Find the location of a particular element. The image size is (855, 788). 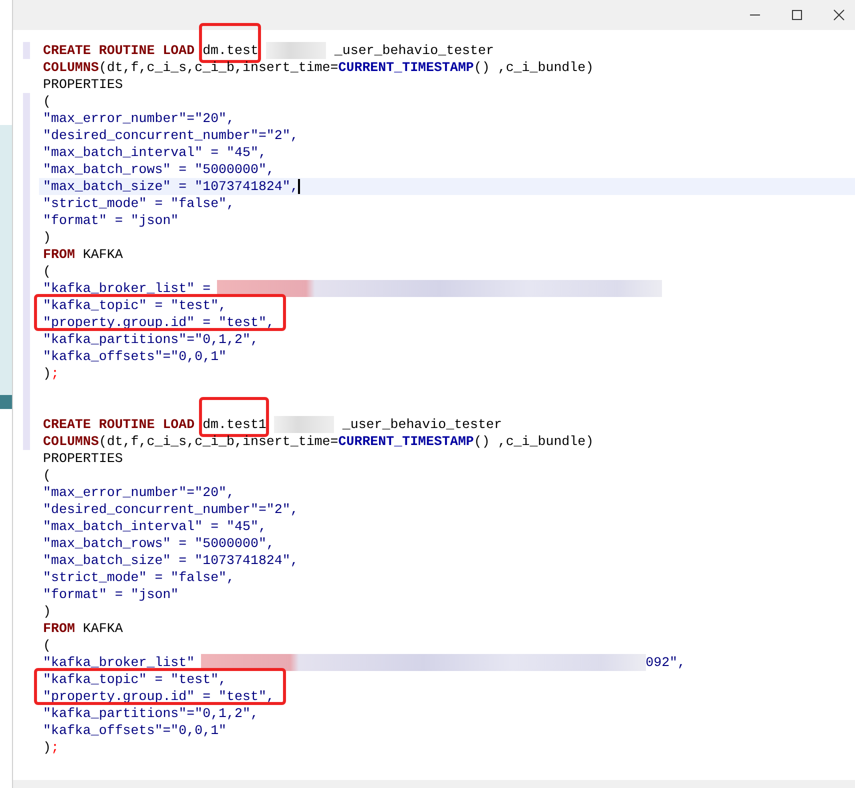

code-token: "kafka_broker_list" = is located at coordinates (127, 288).